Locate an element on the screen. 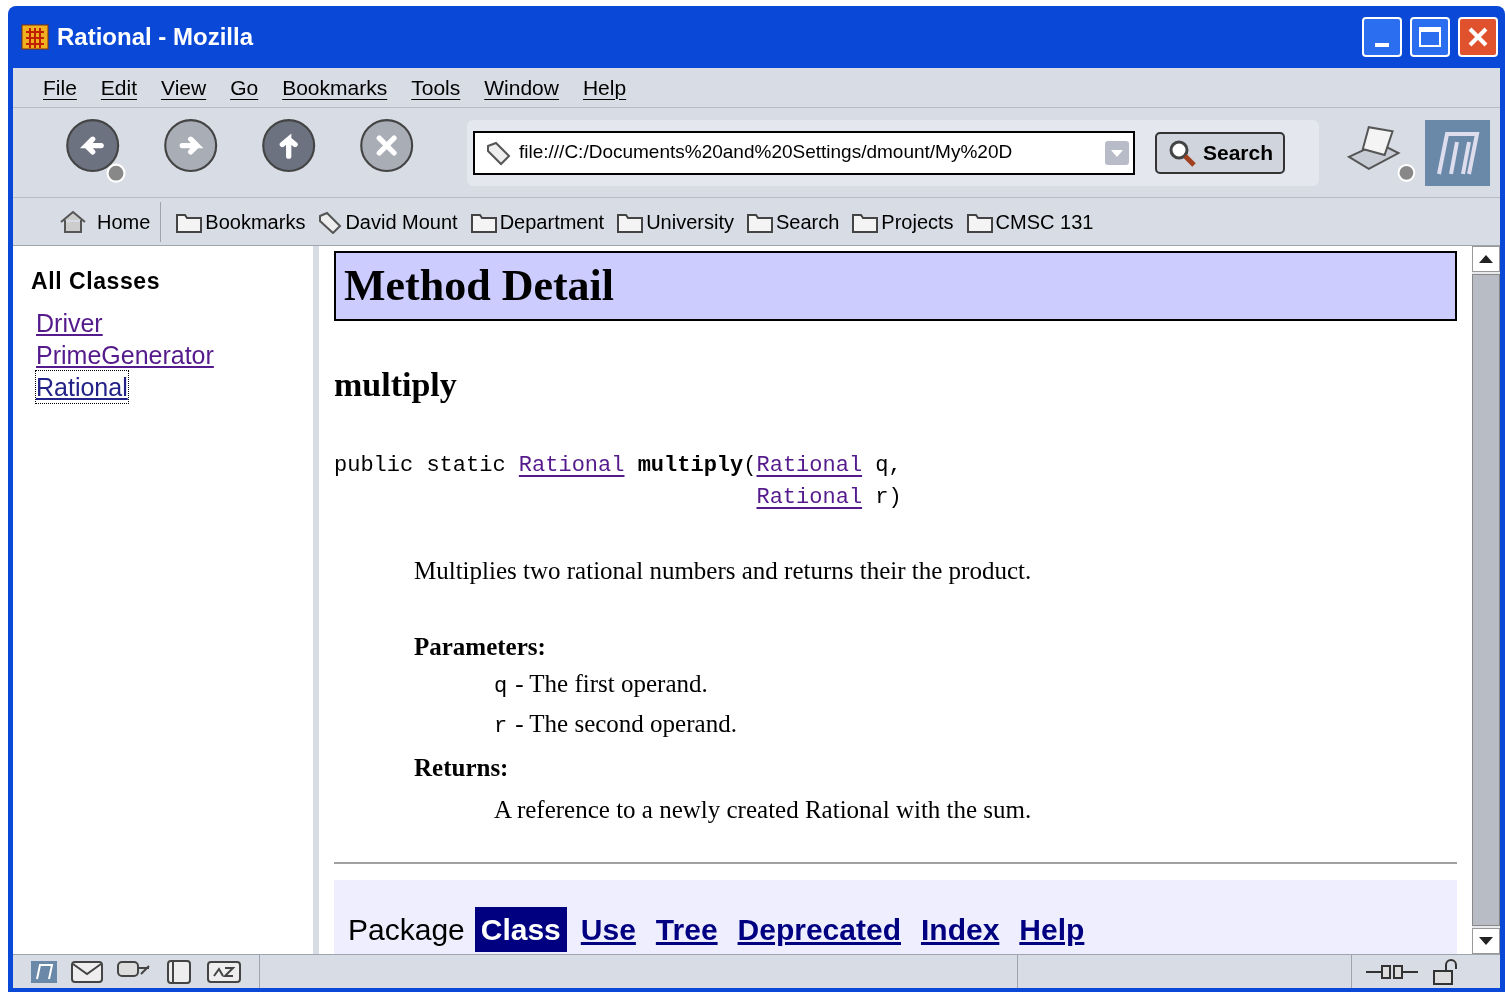  returns-text: A reference to a newly created Rational with the sum. is located at coordinates (763, 809).